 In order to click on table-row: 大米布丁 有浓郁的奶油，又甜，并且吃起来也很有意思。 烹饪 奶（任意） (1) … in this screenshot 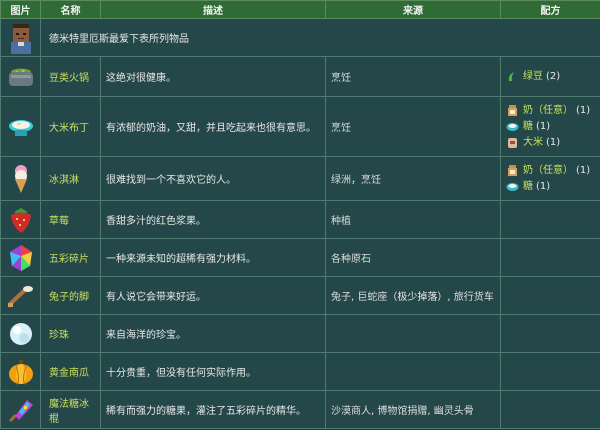, I will do `click(300, 126)`.